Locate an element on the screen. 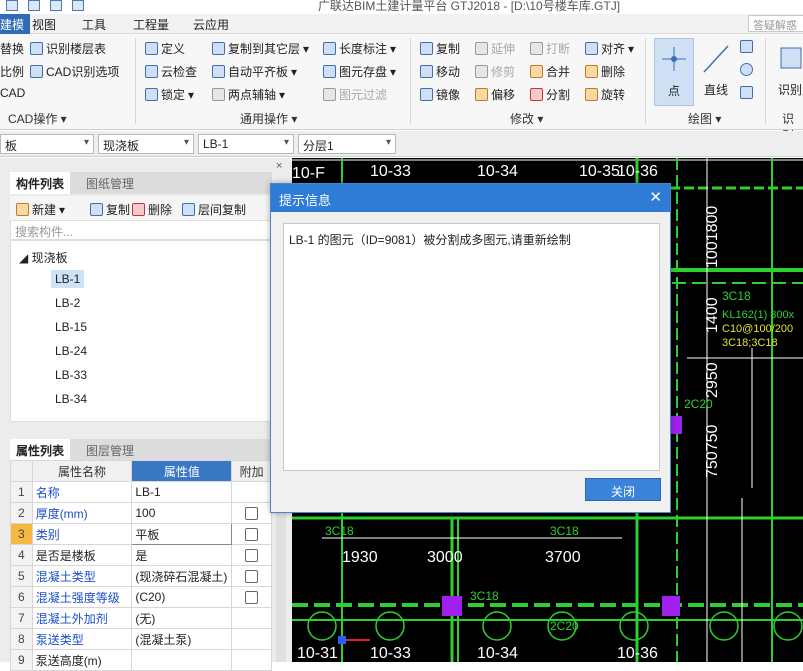 The image size is (803, 671). line-draw-button: 直线 is located at coordinates (716, 72).